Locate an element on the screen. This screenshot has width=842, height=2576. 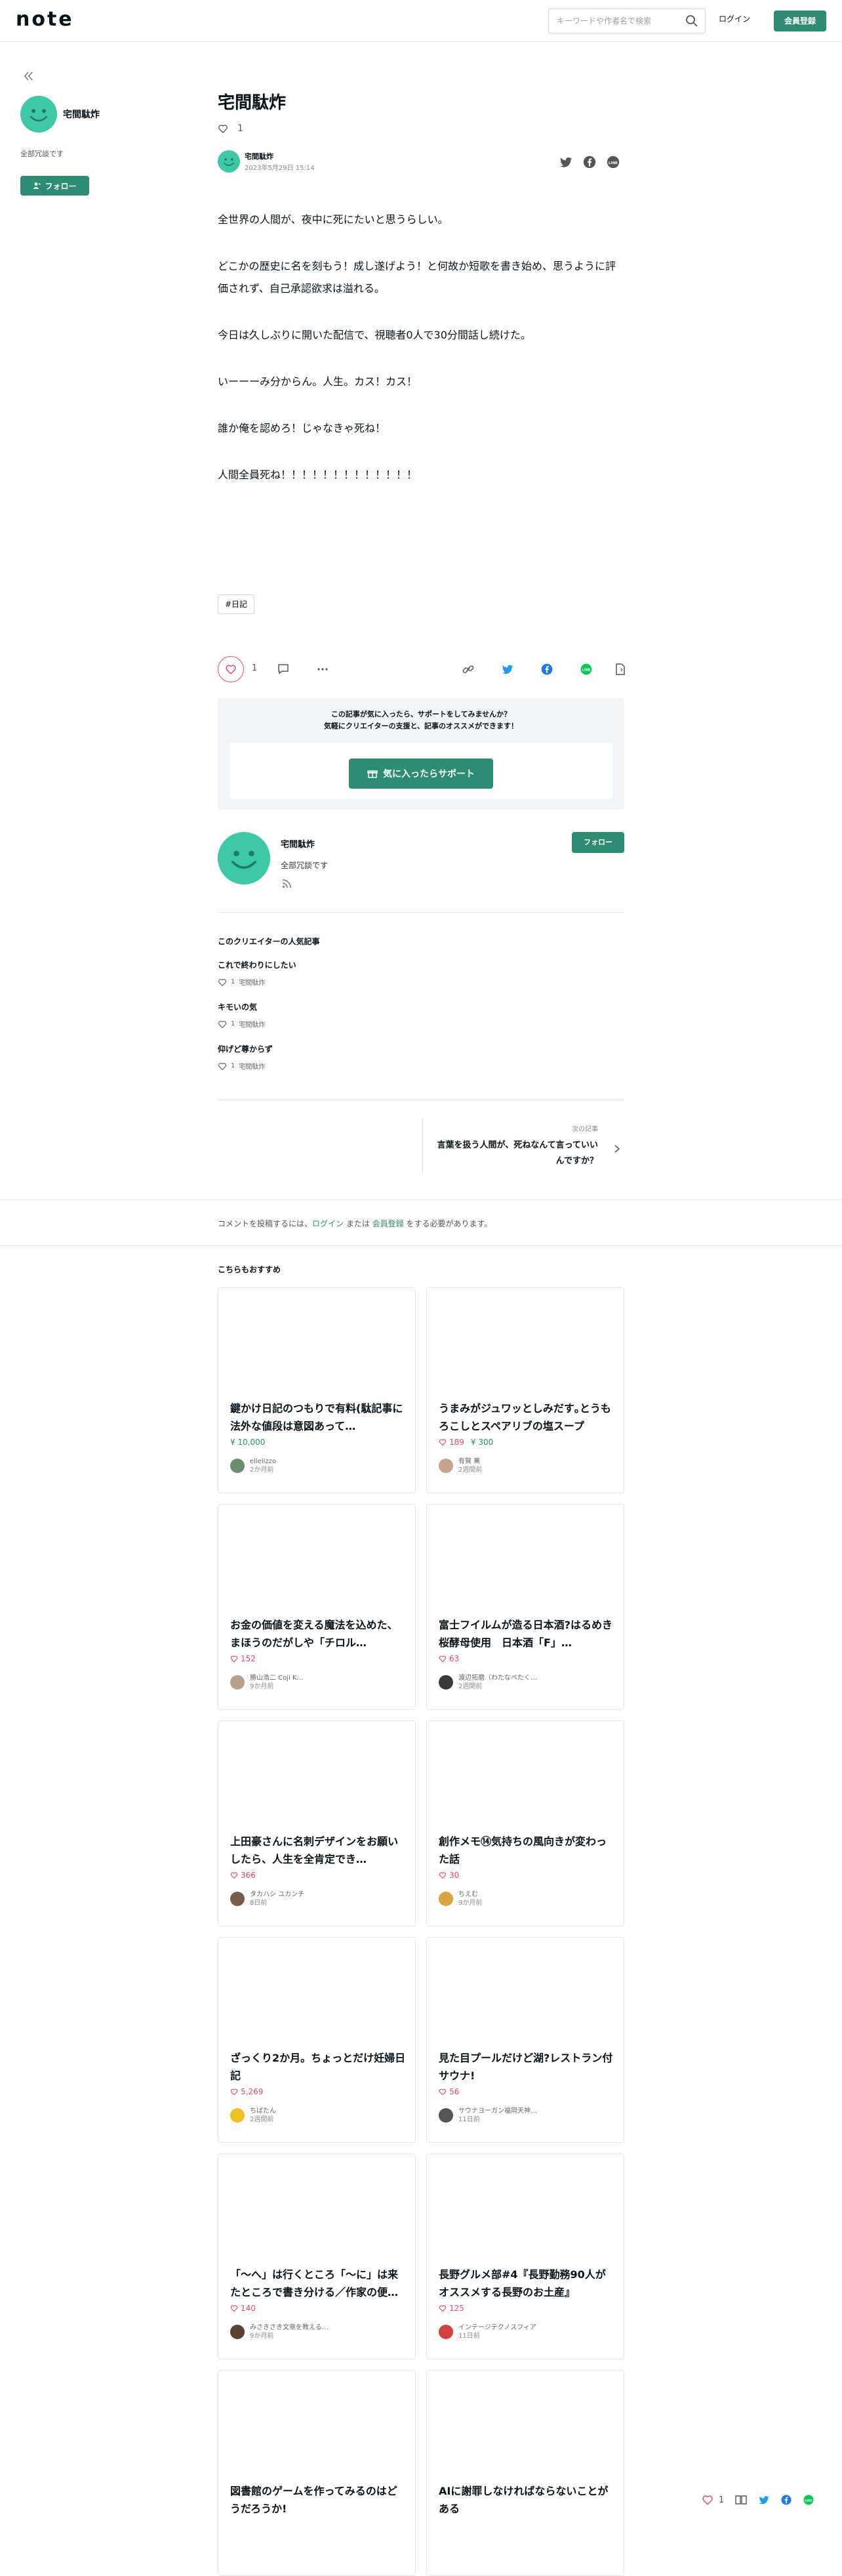
recommend-card: AIに謝罪しなければならないことがある is located at coordinates (525, 2473).